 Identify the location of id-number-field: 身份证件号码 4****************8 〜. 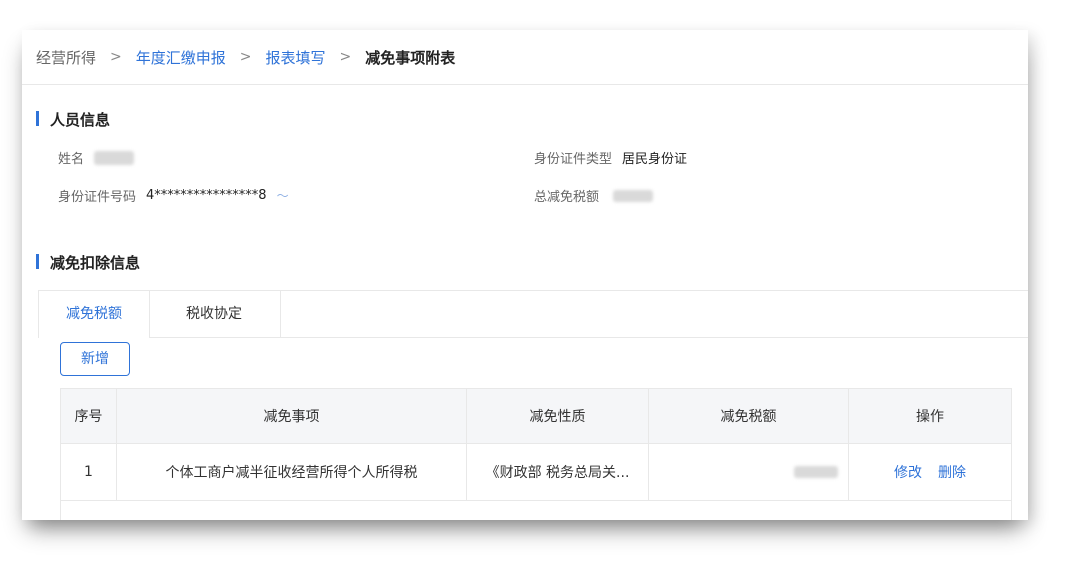
(173, 195).